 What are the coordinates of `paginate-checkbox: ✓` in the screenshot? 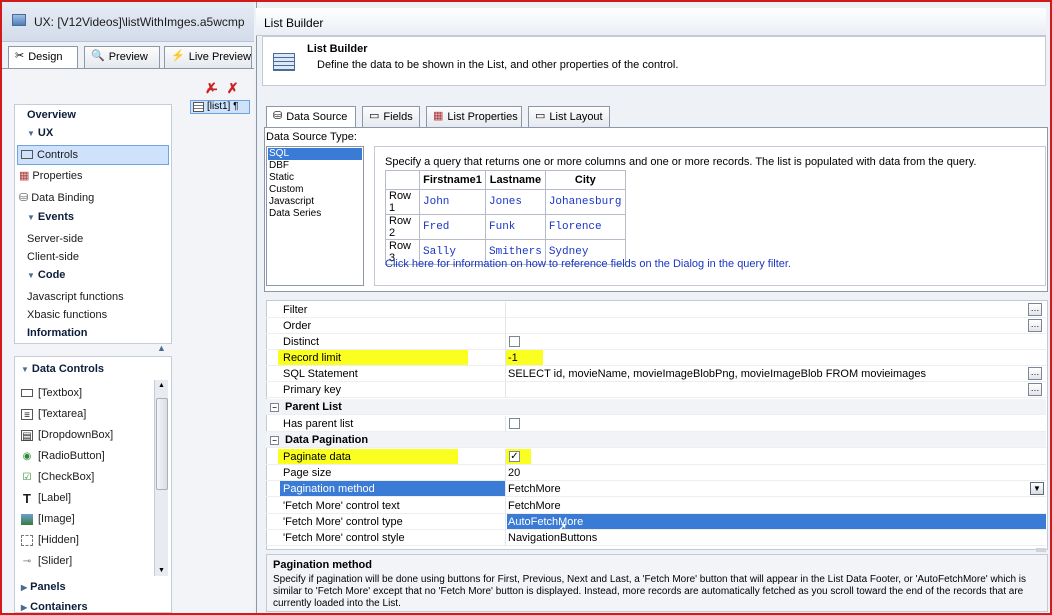 It's located at (514, 456).